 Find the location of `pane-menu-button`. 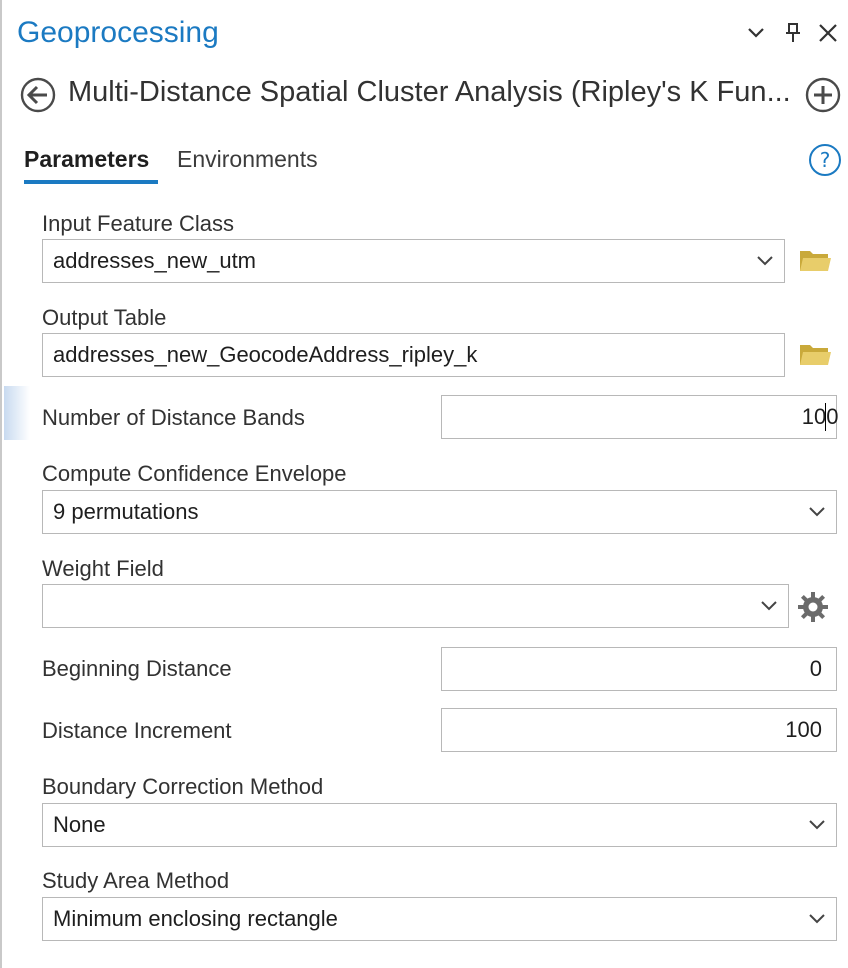

pane-menu-button is located at coordinates (756, 33).